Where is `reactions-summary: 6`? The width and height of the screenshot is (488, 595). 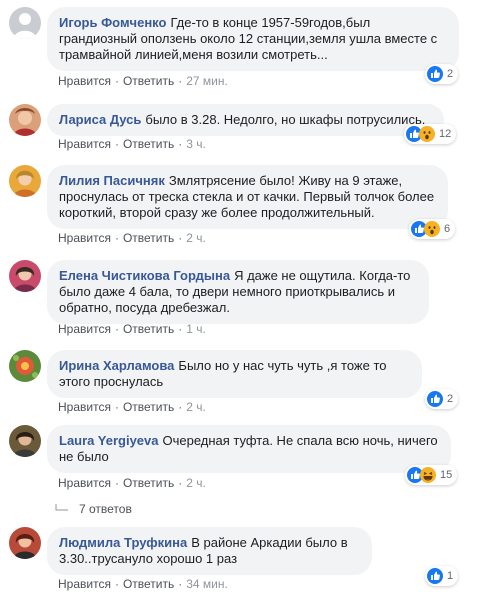 reactions-summary: 6 is located at coordinates (432, 229).